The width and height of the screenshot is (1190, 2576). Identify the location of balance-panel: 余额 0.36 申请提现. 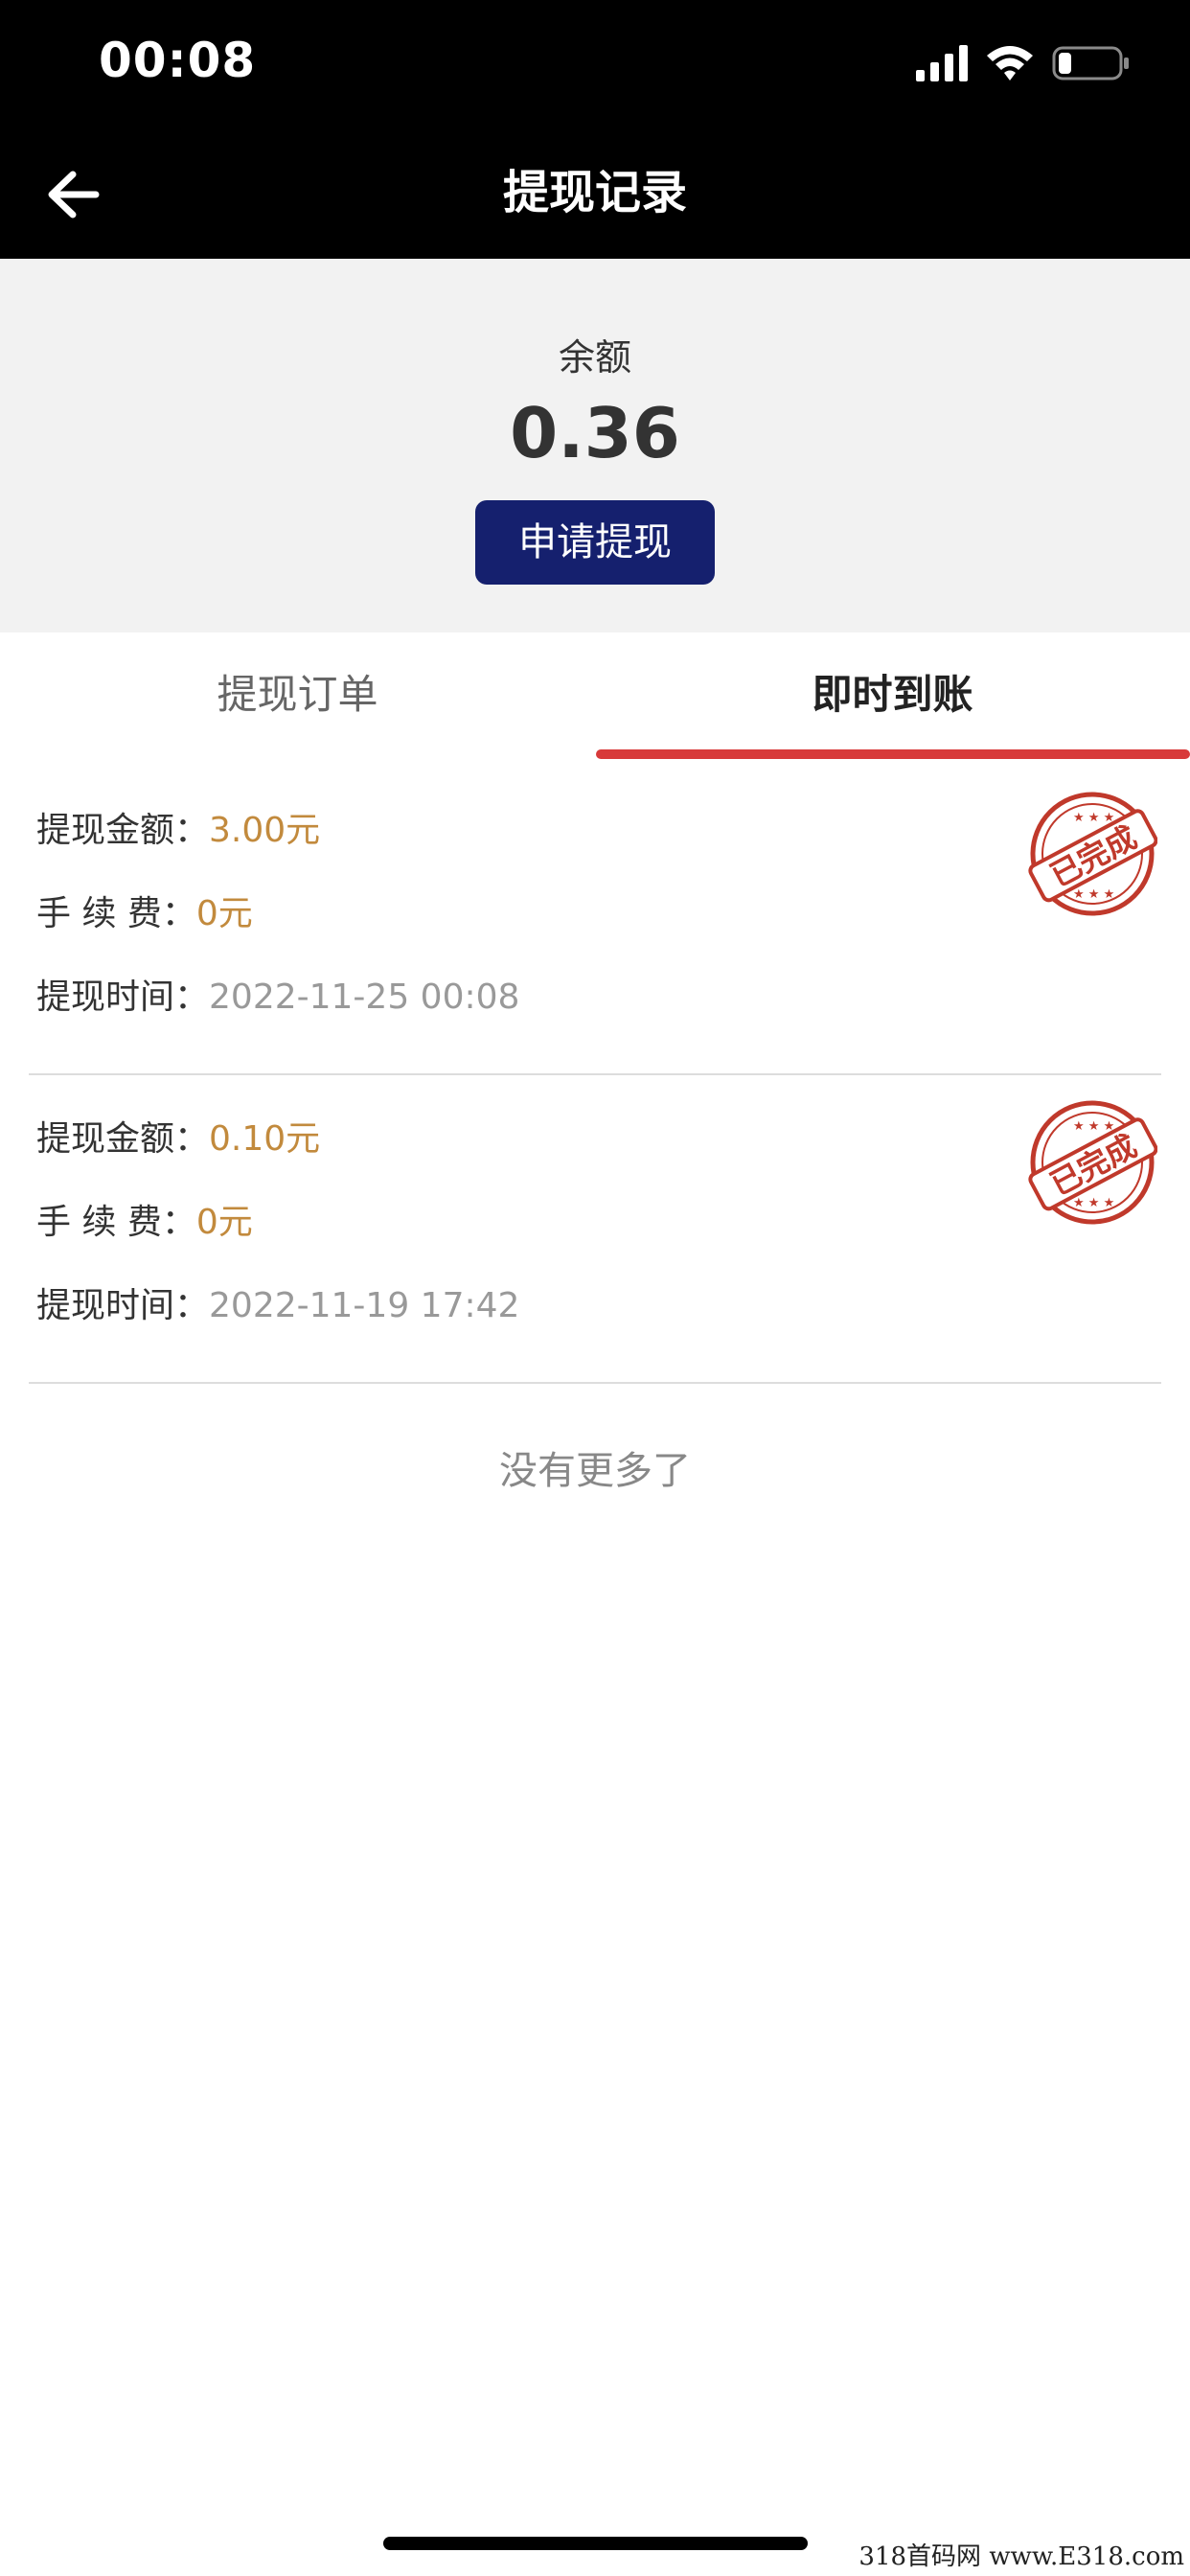
(595, 445).